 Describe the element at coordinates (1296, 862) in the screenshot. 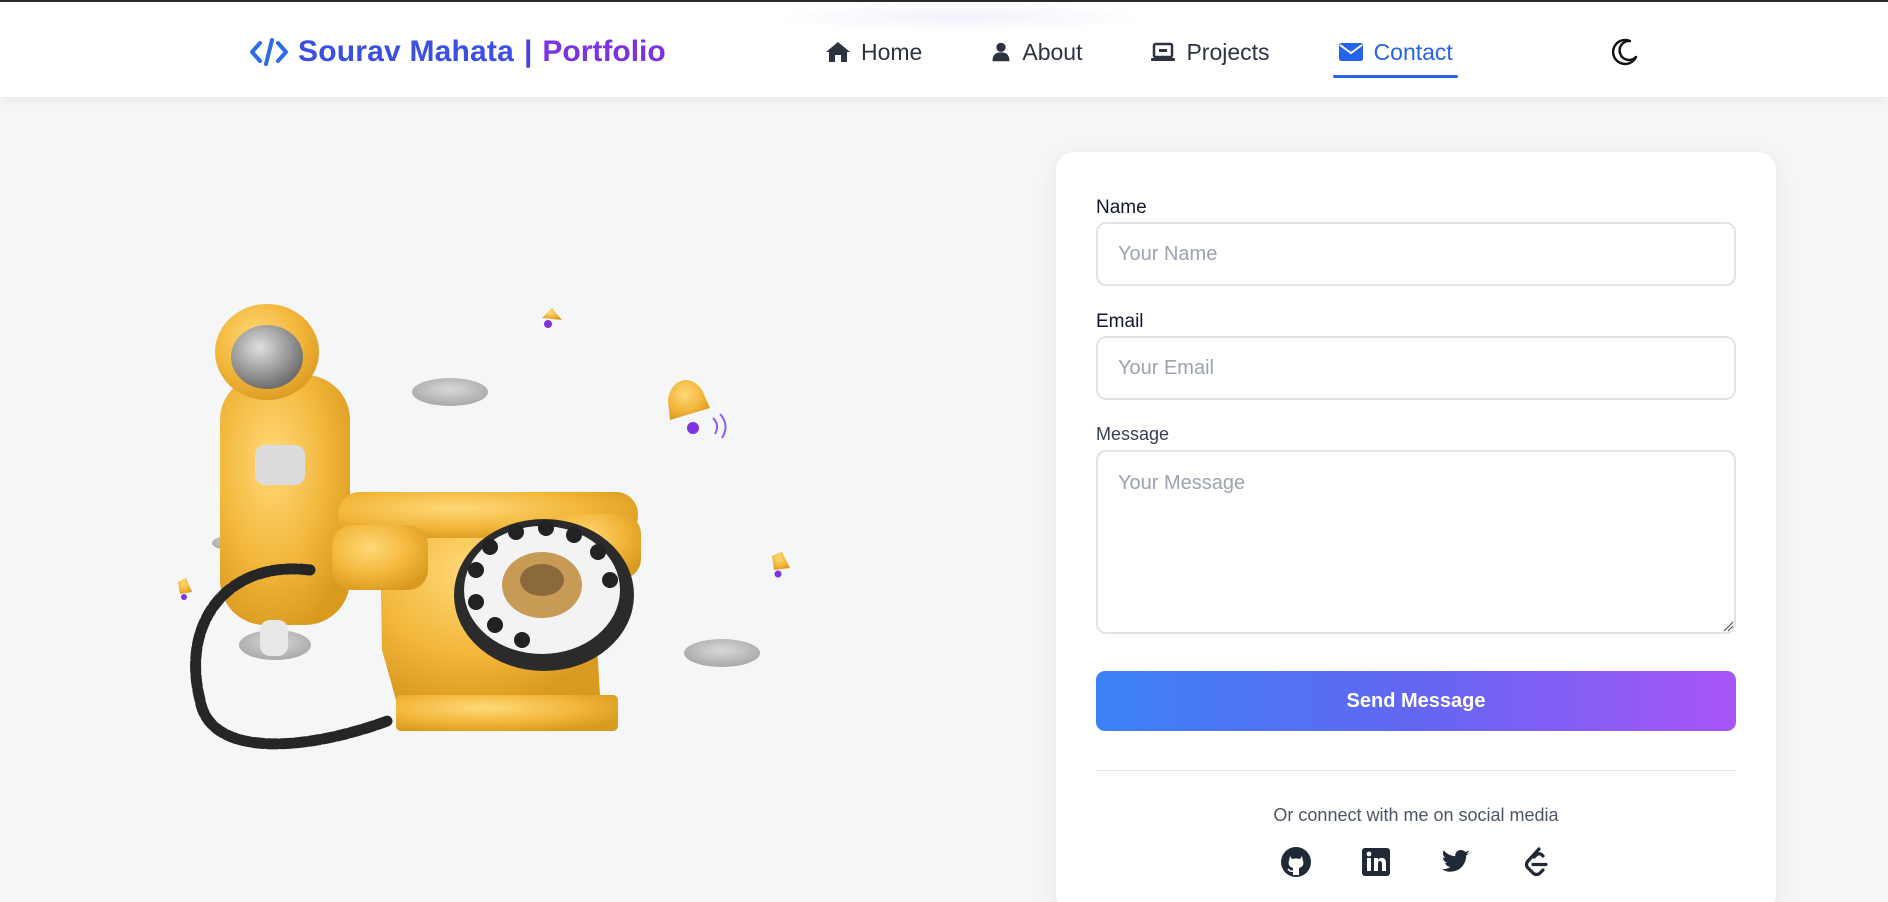

I see `github-icon` at that location.